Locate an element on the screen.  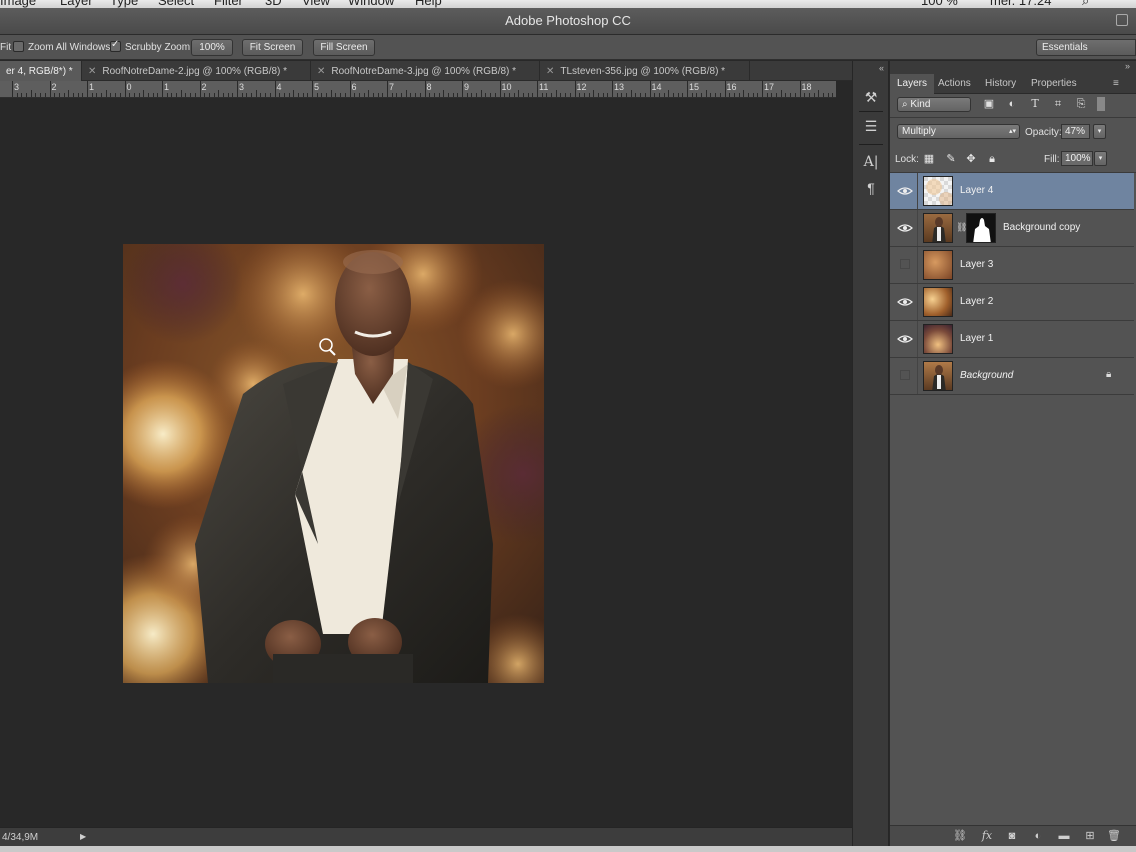
menu-window: Window is located at coordinates (371, 4).